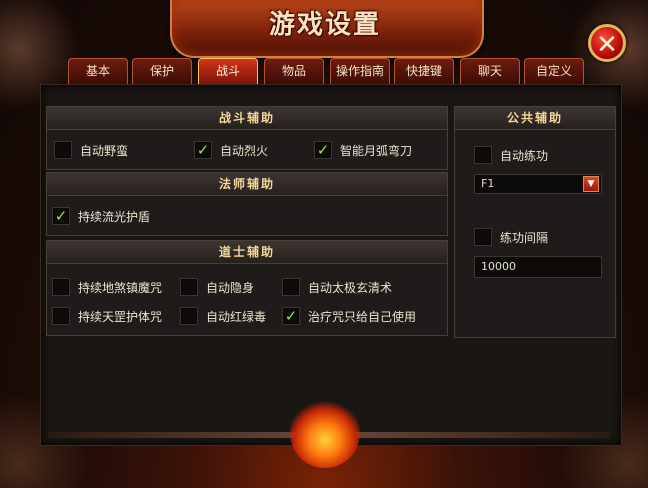  Describe the element at coordinates (424, 71) in the screenshot. I see `tab-hotkeys: 快捷键` at that location.